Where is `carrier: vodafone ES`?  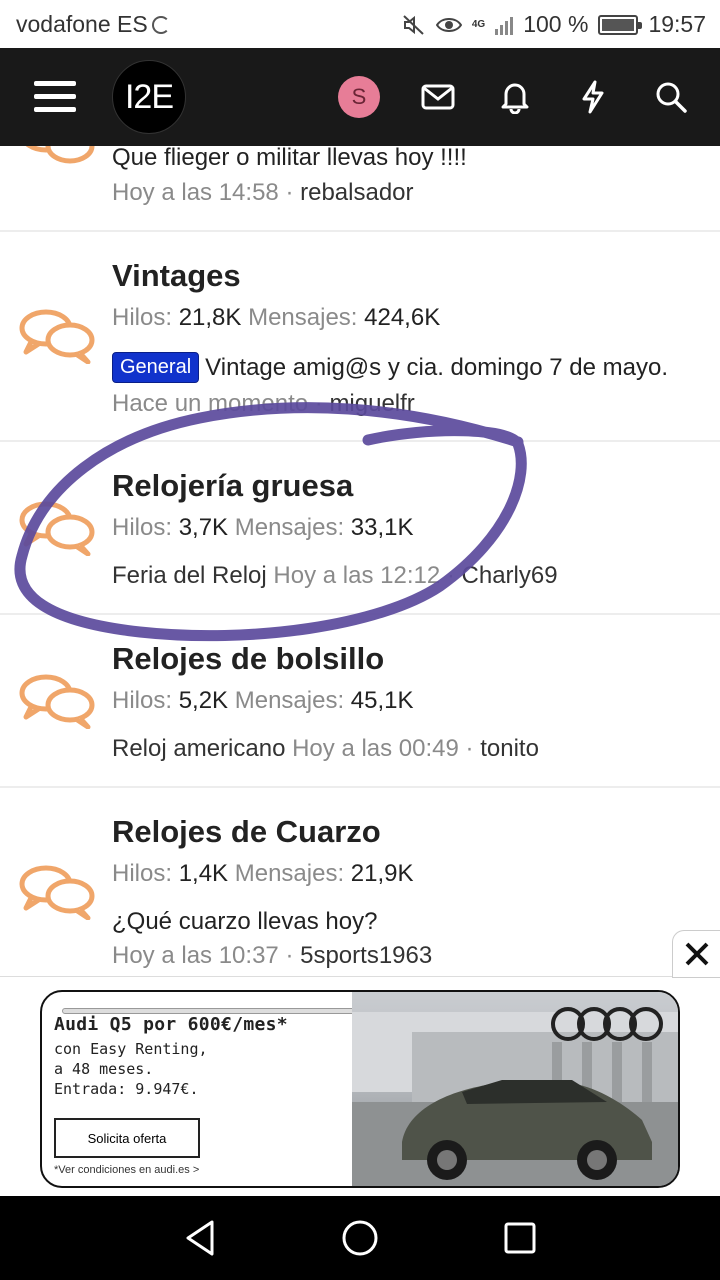
carrier: vodafone ES is located at coordinates (93, 24).